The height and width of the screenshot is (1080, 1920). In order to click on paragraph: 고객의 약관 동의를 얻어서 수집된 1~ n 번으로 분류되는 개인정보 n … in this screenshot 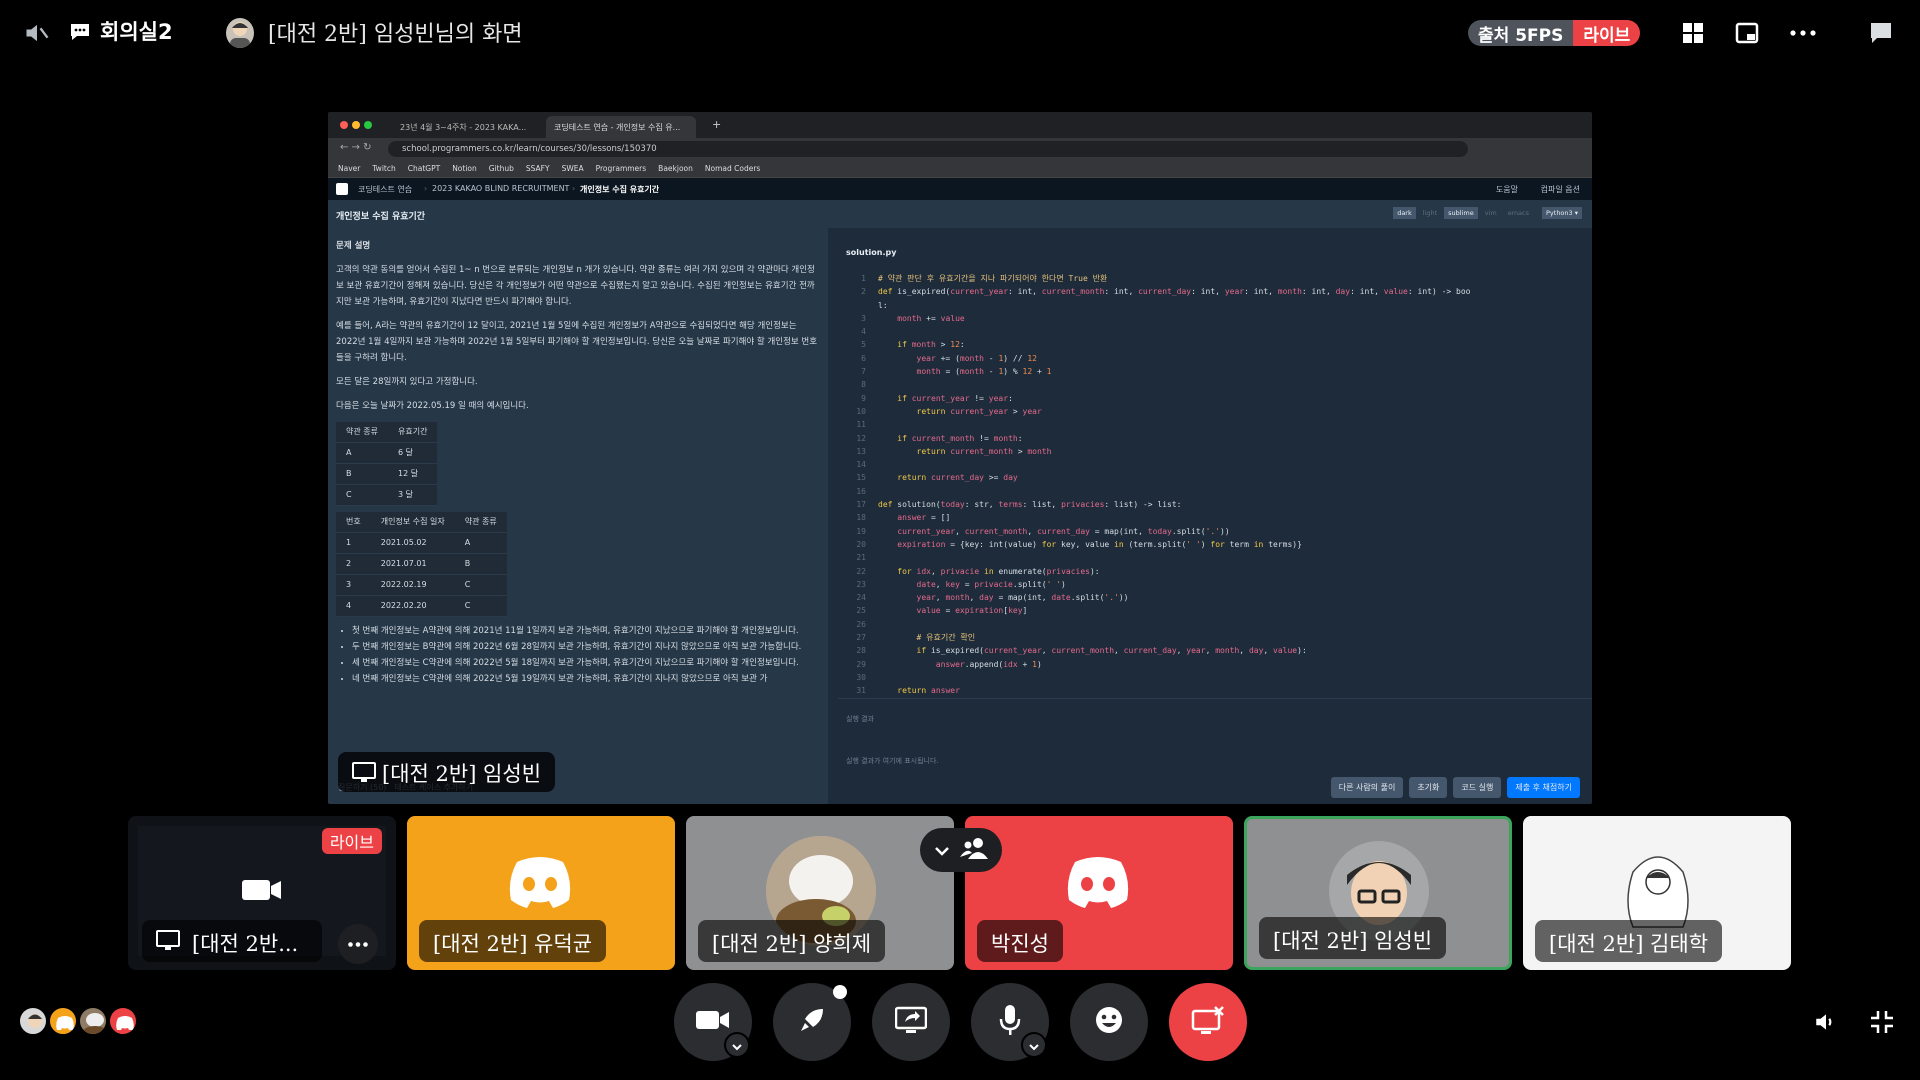, I will do `click(575, 286)`.